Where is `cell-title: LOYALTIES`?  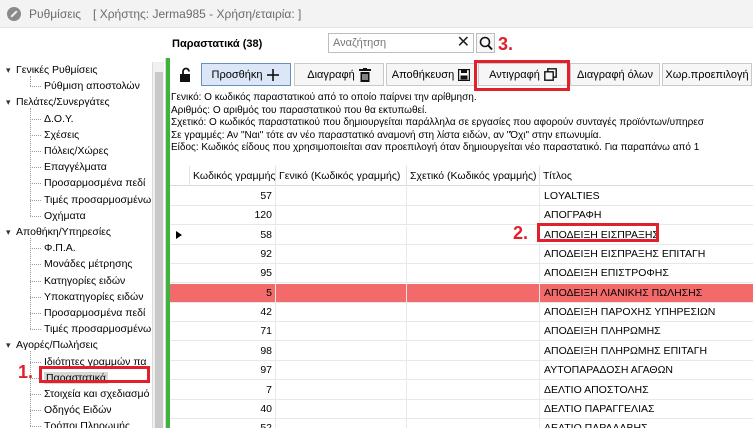 cell-title: LOYALTIES is located at coordinates (646, 196).